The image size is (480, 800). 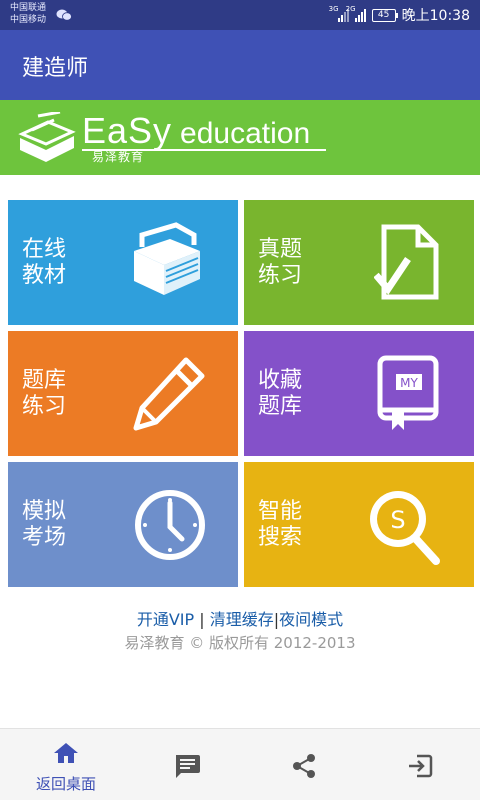 I want to click on wechat-icon, so click(x=64, y=15).